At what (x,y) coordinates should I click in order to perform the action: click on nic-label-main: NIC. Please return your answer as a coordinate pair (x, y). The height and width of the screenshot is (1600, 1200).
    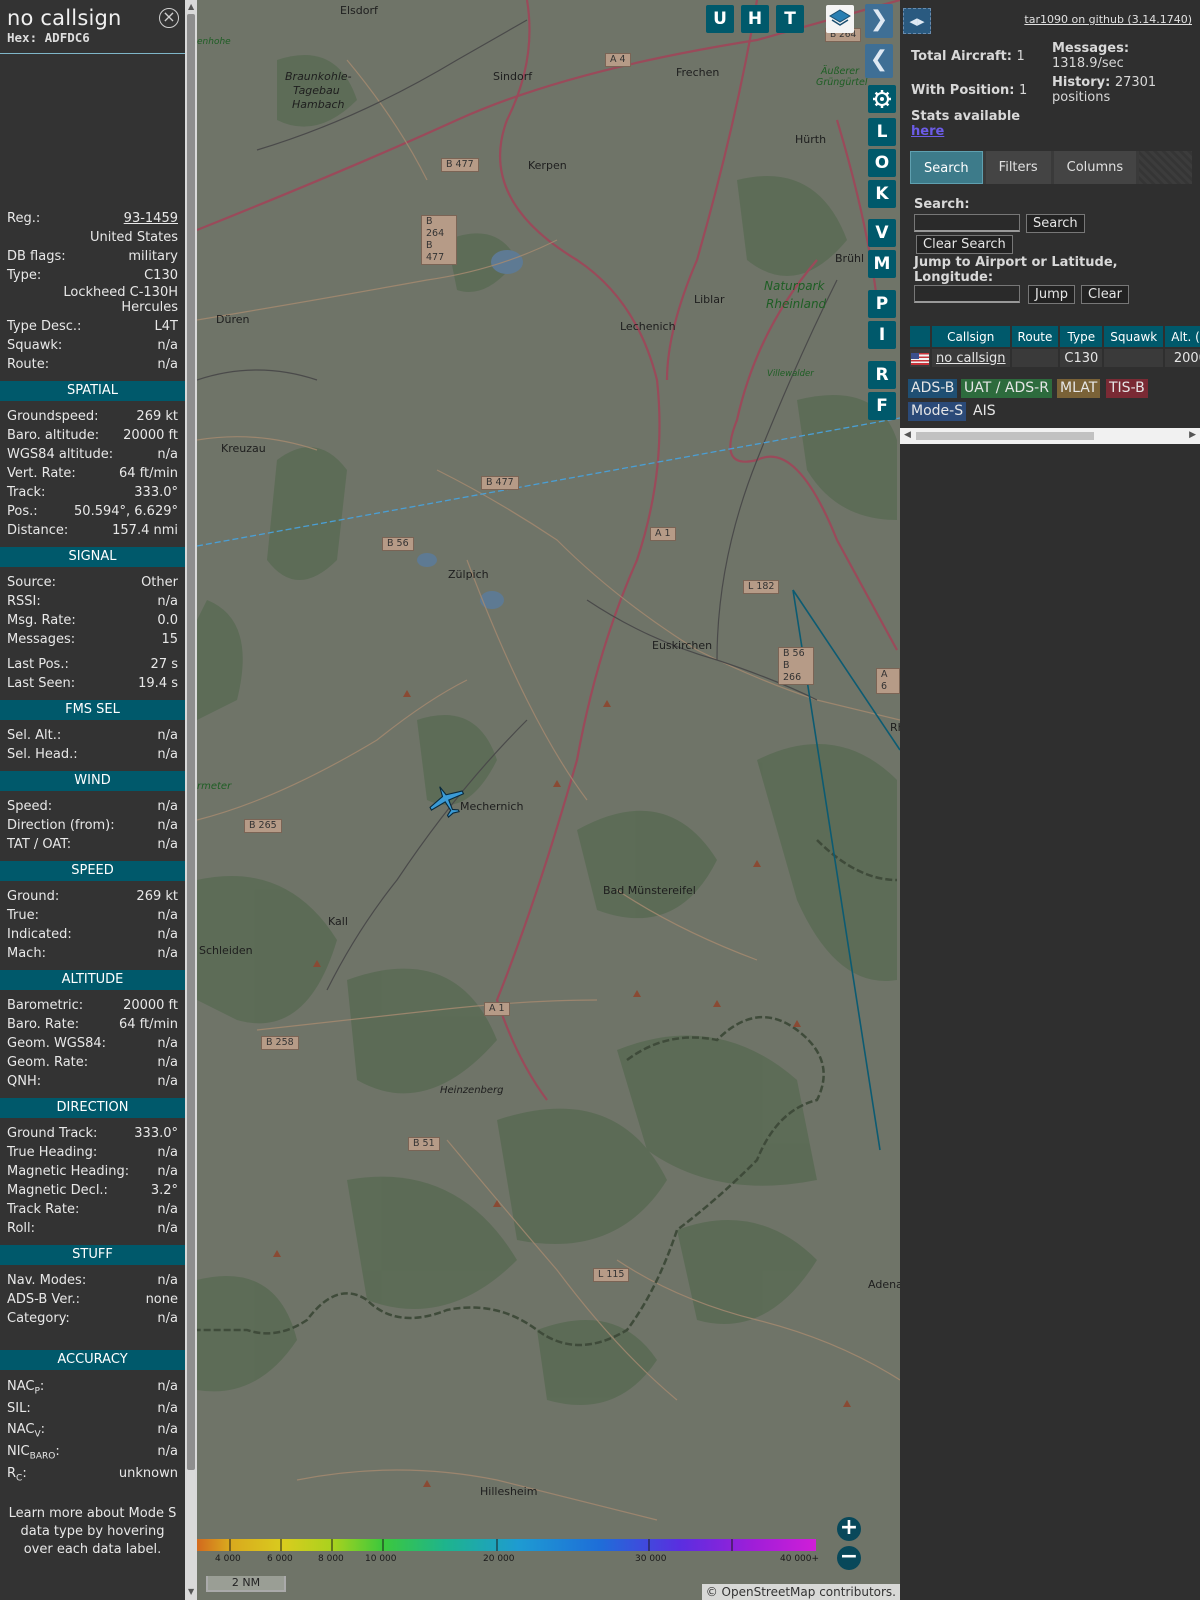
    Looking at the image, I should click on (18, 1451).